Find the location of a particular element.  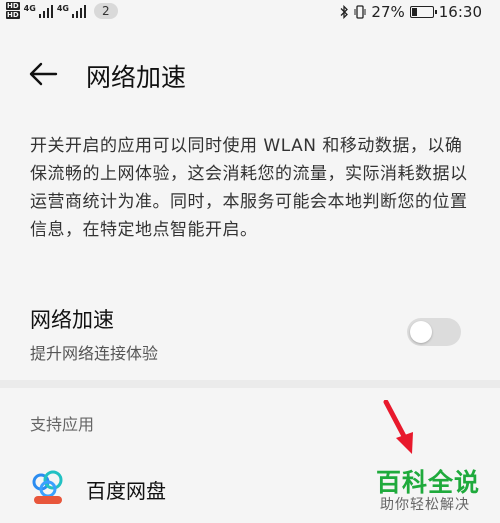

annotation-arrow-icon is located at coordinates (398, 427).